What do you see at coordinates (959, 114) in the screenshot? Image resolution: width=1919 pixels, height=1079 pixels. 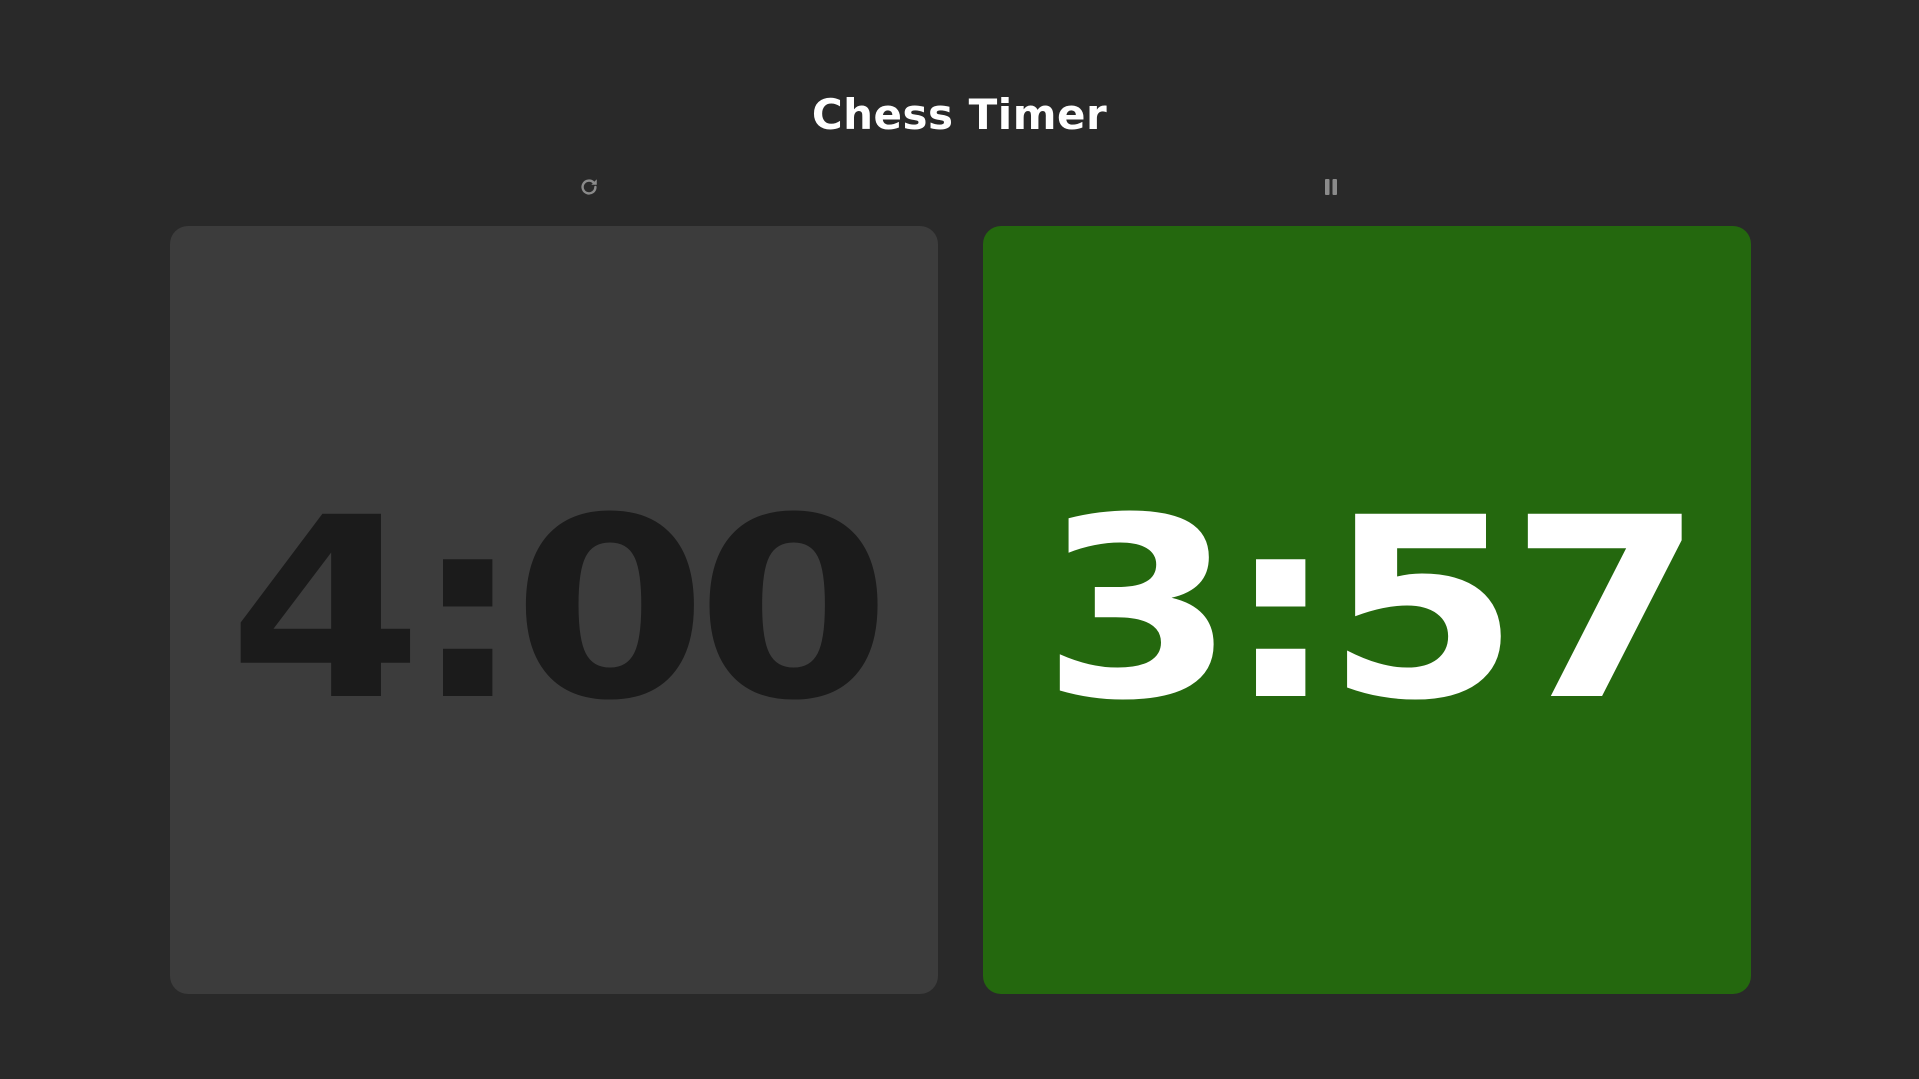 I see `page-title: Chess Timer` at bounding box center [959, 114].